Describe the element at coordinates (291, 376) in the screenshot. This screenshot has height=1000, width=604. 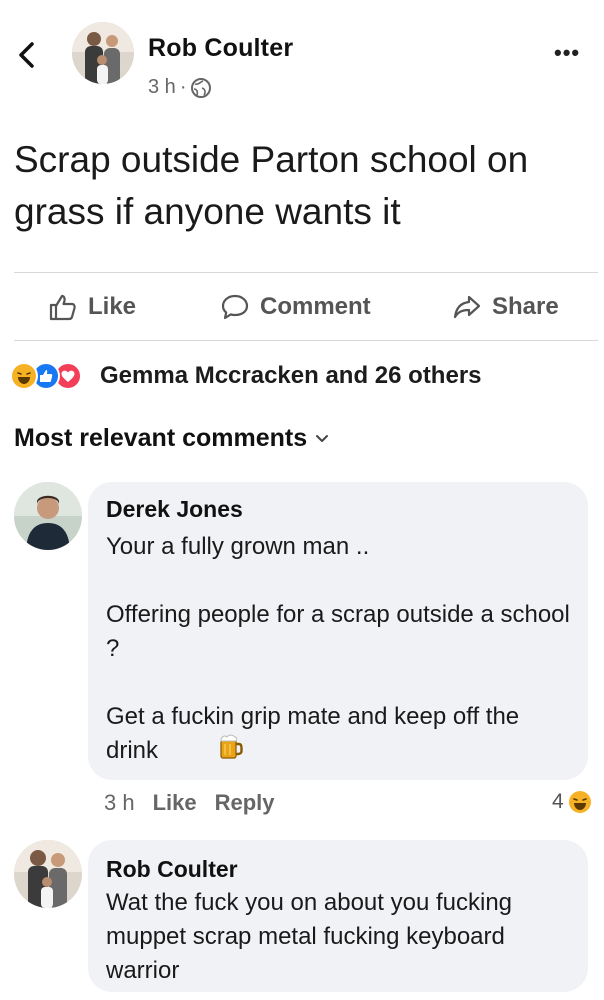
I see `reactions-summary: Gemma Mccracken and 26 others` at that location.